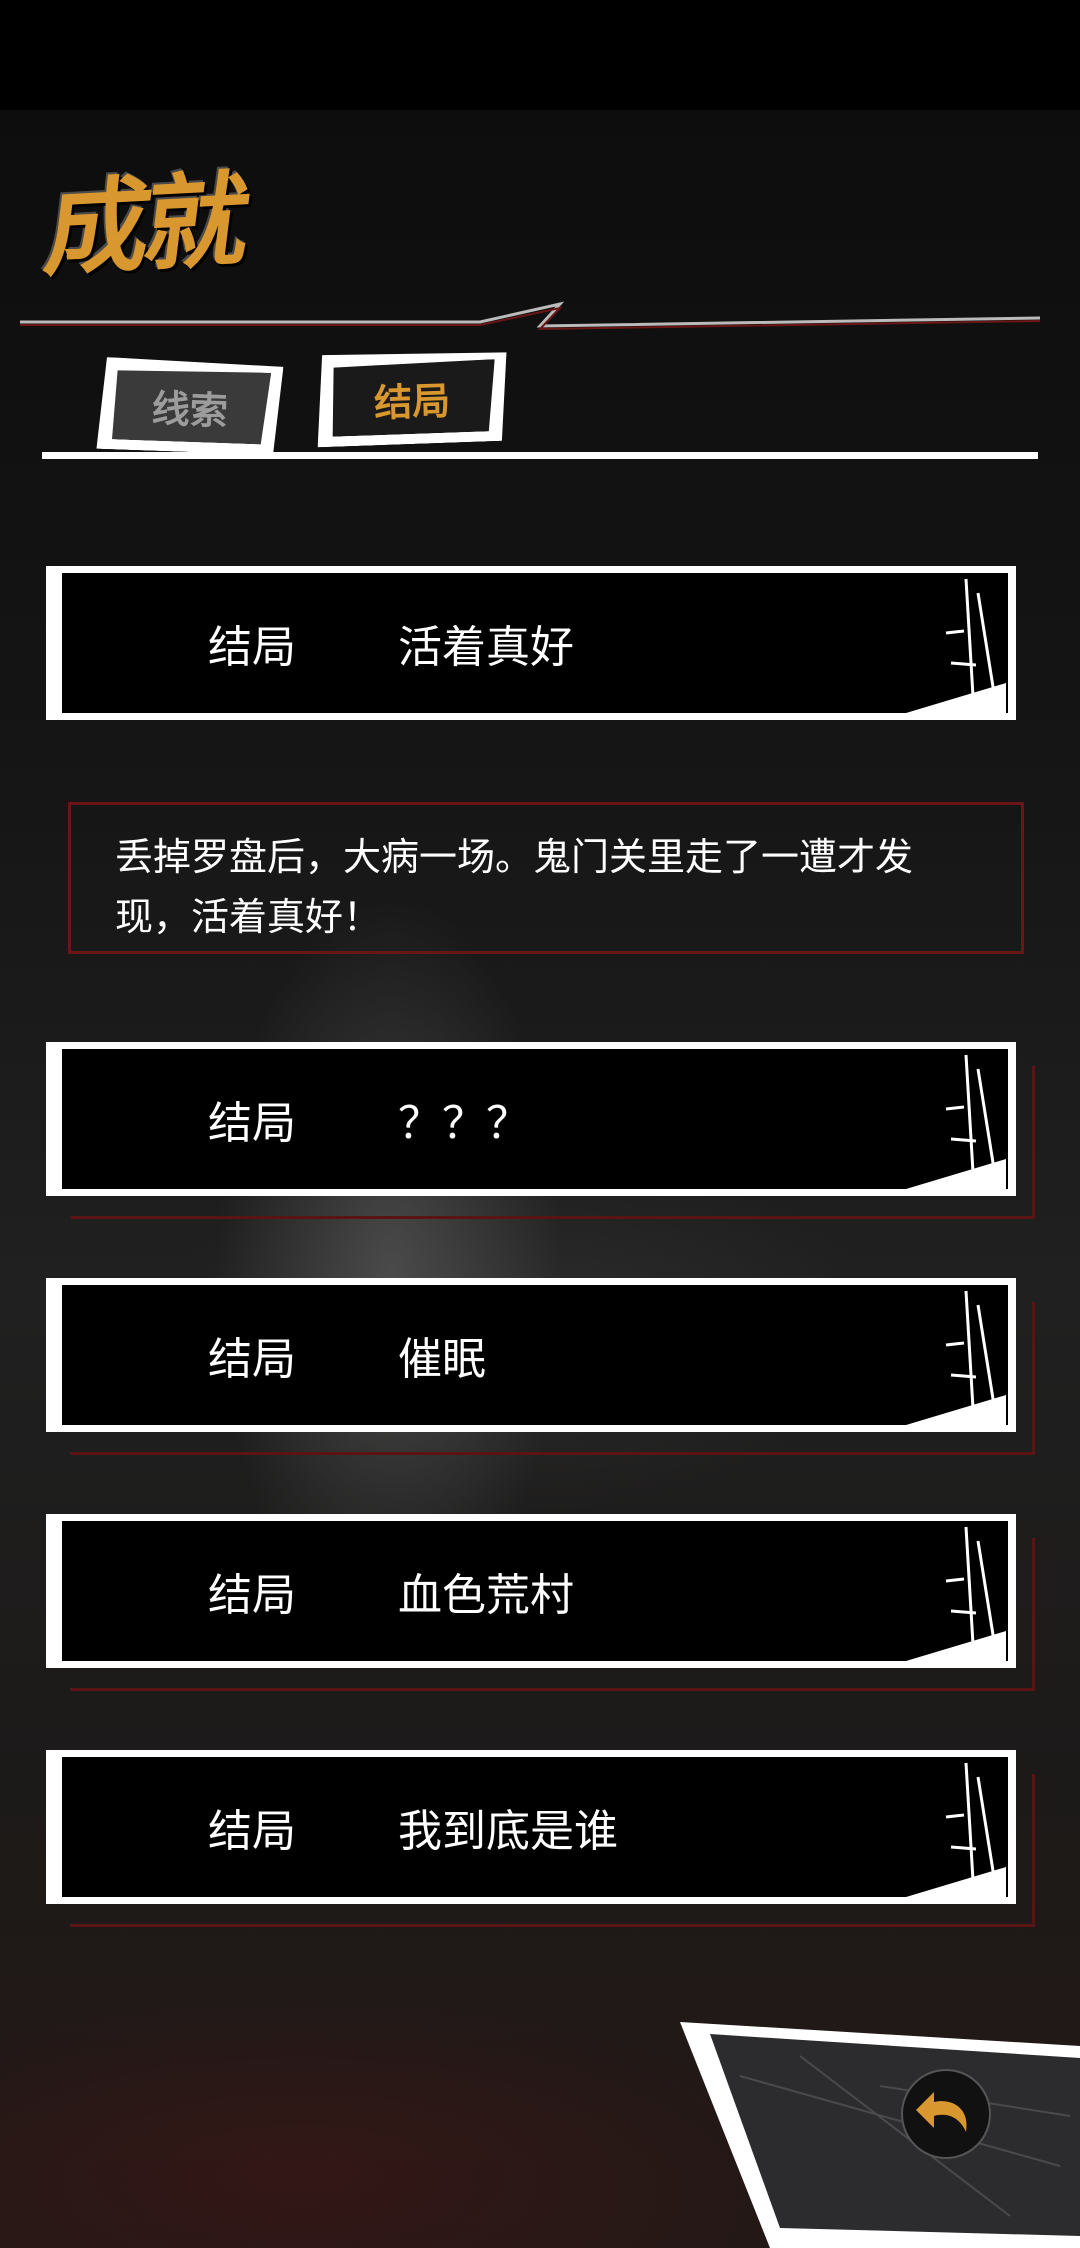 The height and width of the screenshot is (2248, 1080). What do you see at coordinates (464, 1123) in the screenshot?
I see `ending-title: ？？？` at bounding box center [464, 1123].